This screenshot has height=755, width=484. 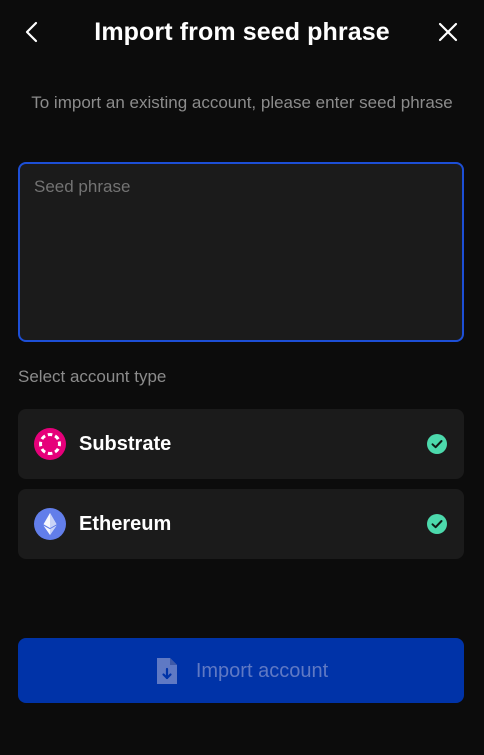 I want to click on account-option-label: Substrate, so click(x=125, y=444).